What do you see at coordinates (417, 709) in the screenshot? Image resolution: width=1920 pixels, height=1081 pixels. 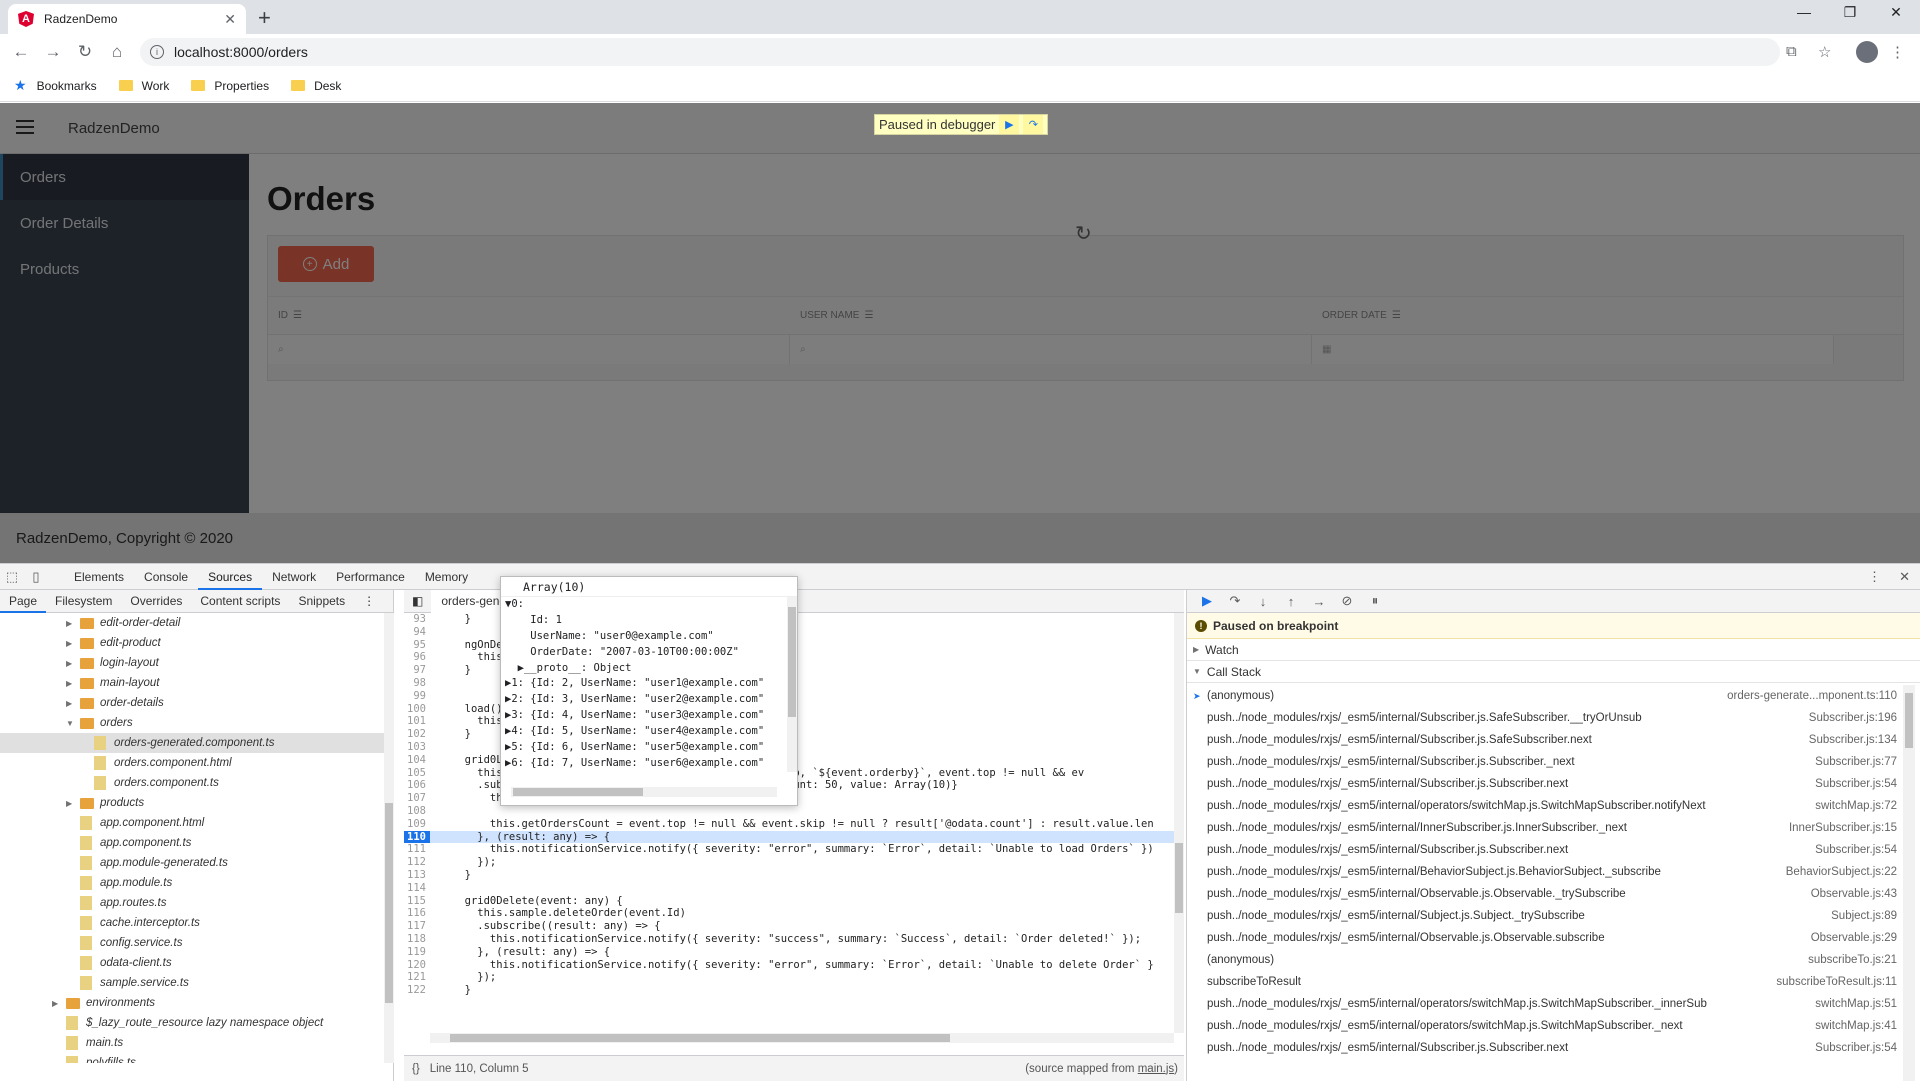 I see `line-number: 100` at bounding box center [417, 709].